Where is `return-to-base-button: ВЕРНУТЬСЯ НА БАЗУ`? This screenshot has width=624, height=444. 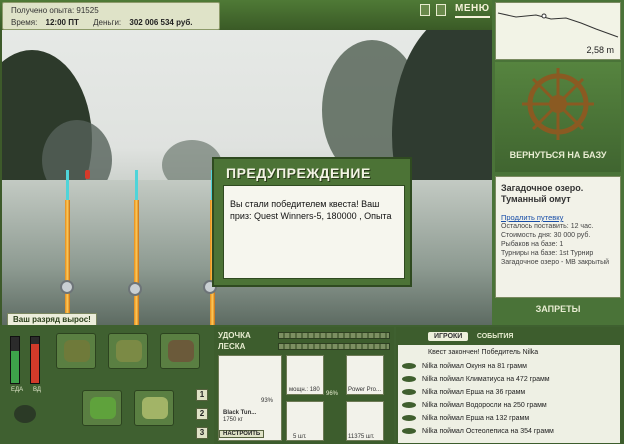 return-to-base-button: ВЕРНУТЬСЯ НА БАЗУ is located at coordinates (558, 155).